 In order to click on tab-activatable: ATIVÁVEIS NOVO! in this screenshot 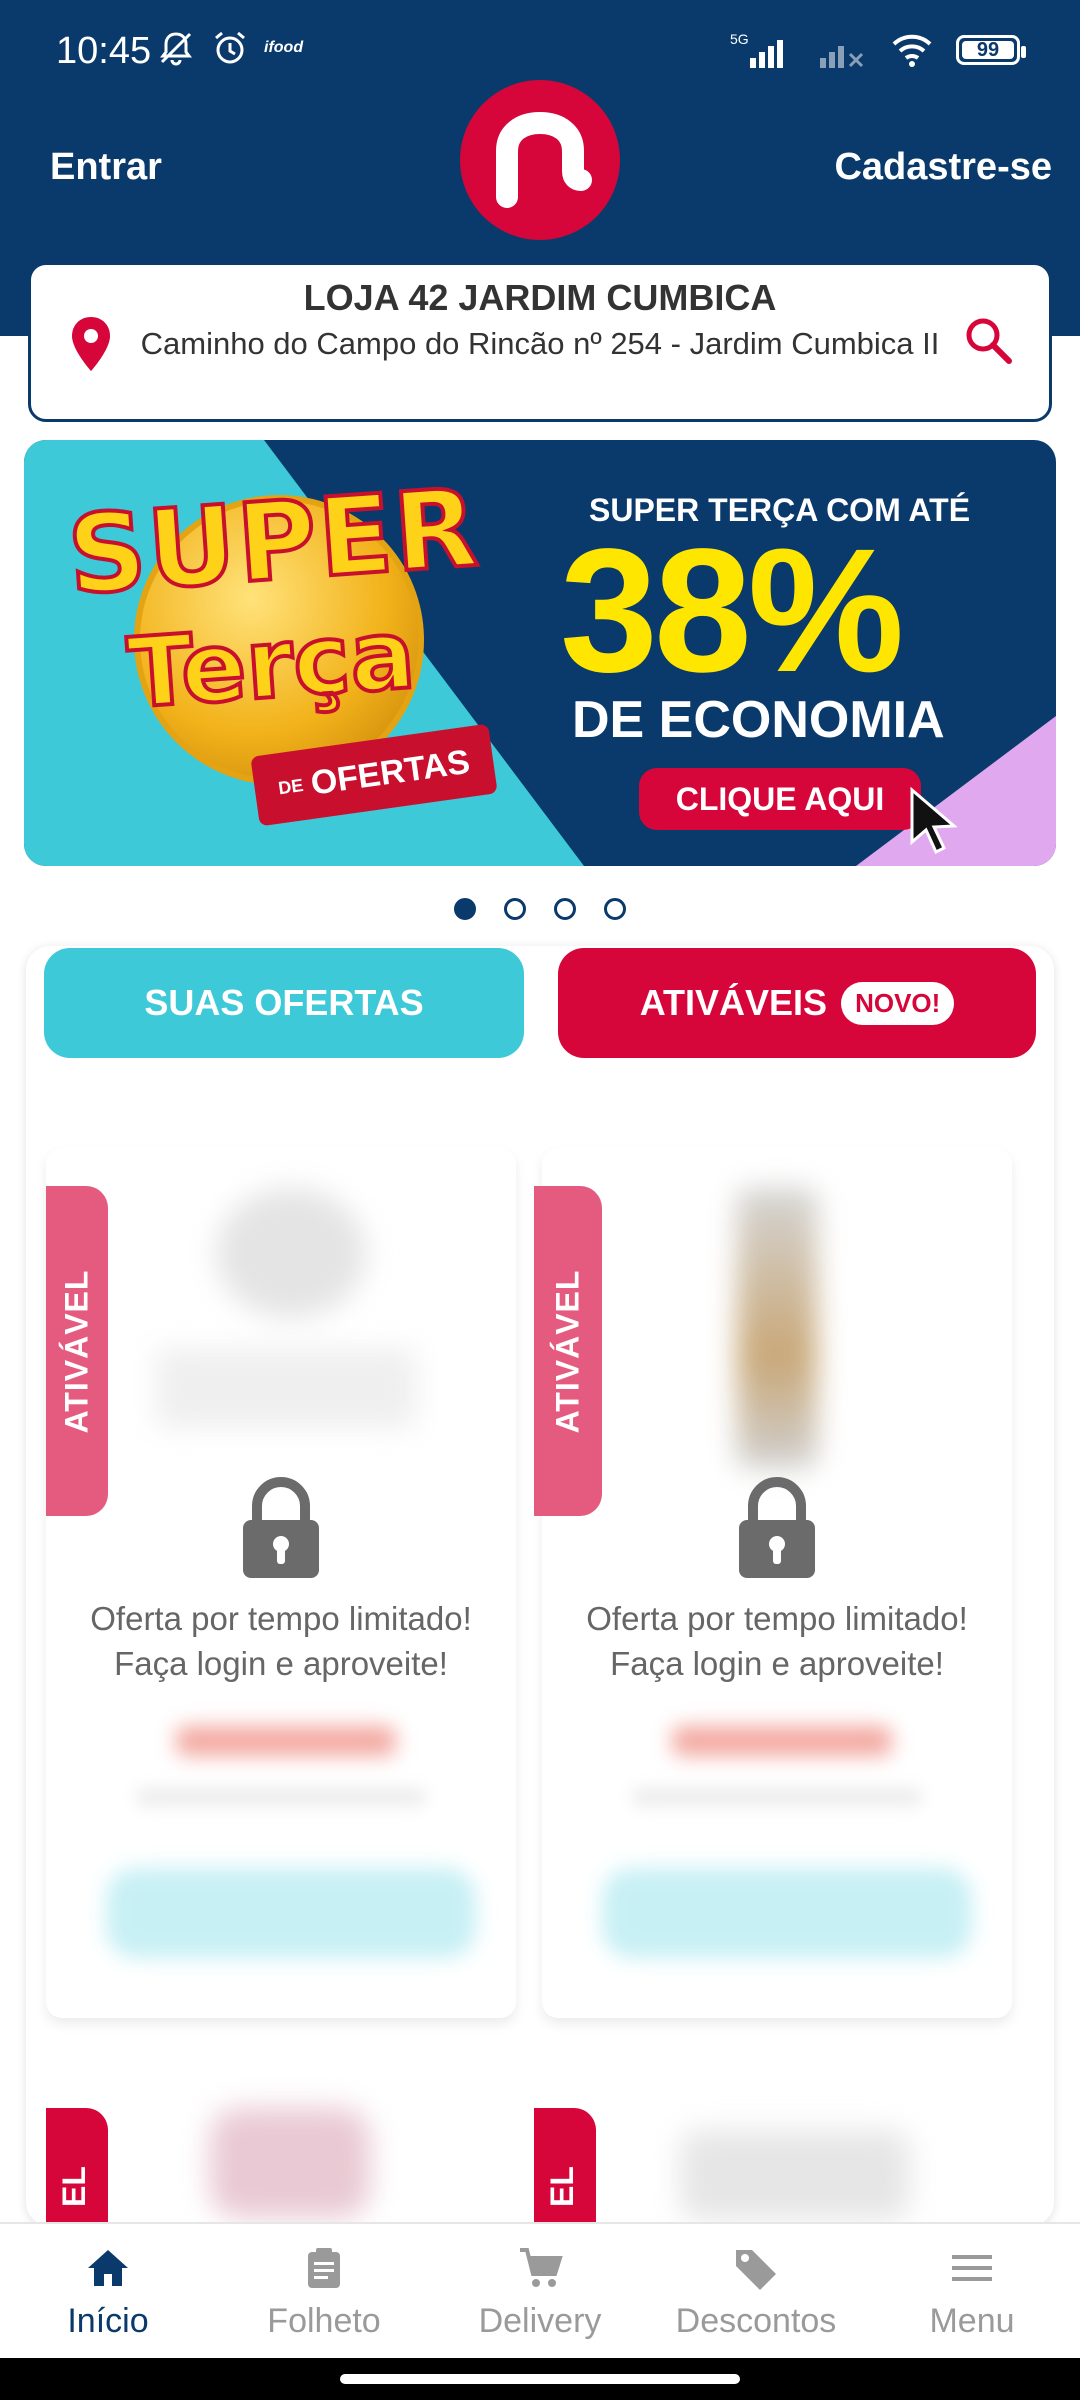, I will do `click(797, 1003)`.